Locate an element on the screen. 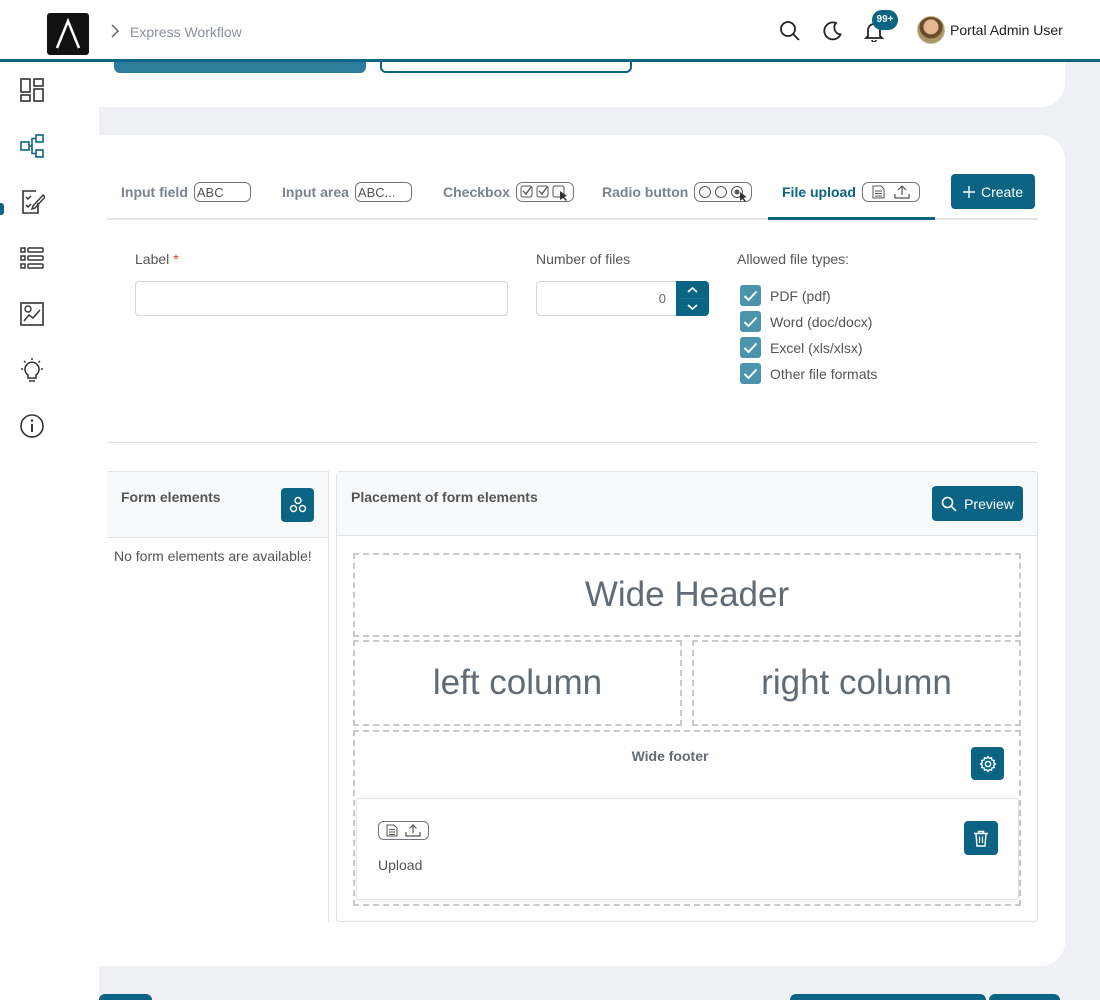 The width and height of the screenshot is (1100, 1000). top-secondary-button is located at coordinates (506, 67).